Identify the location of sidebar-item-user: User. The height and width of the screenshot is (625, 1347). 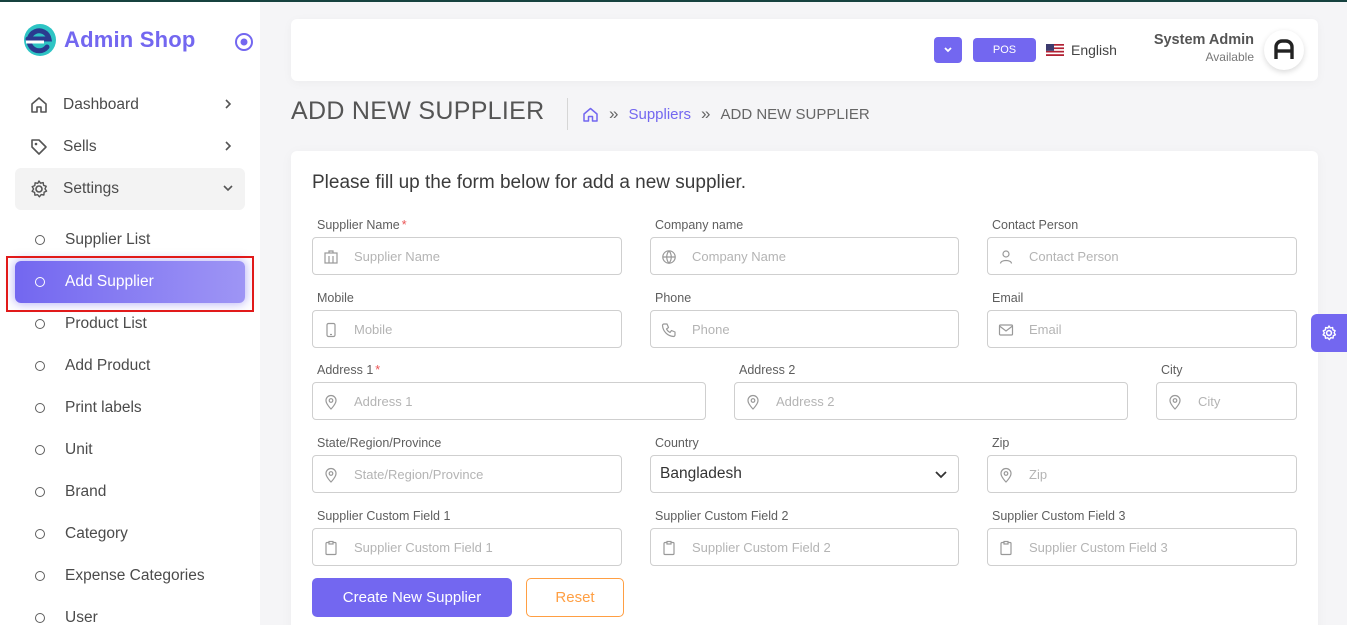
(130, 611).